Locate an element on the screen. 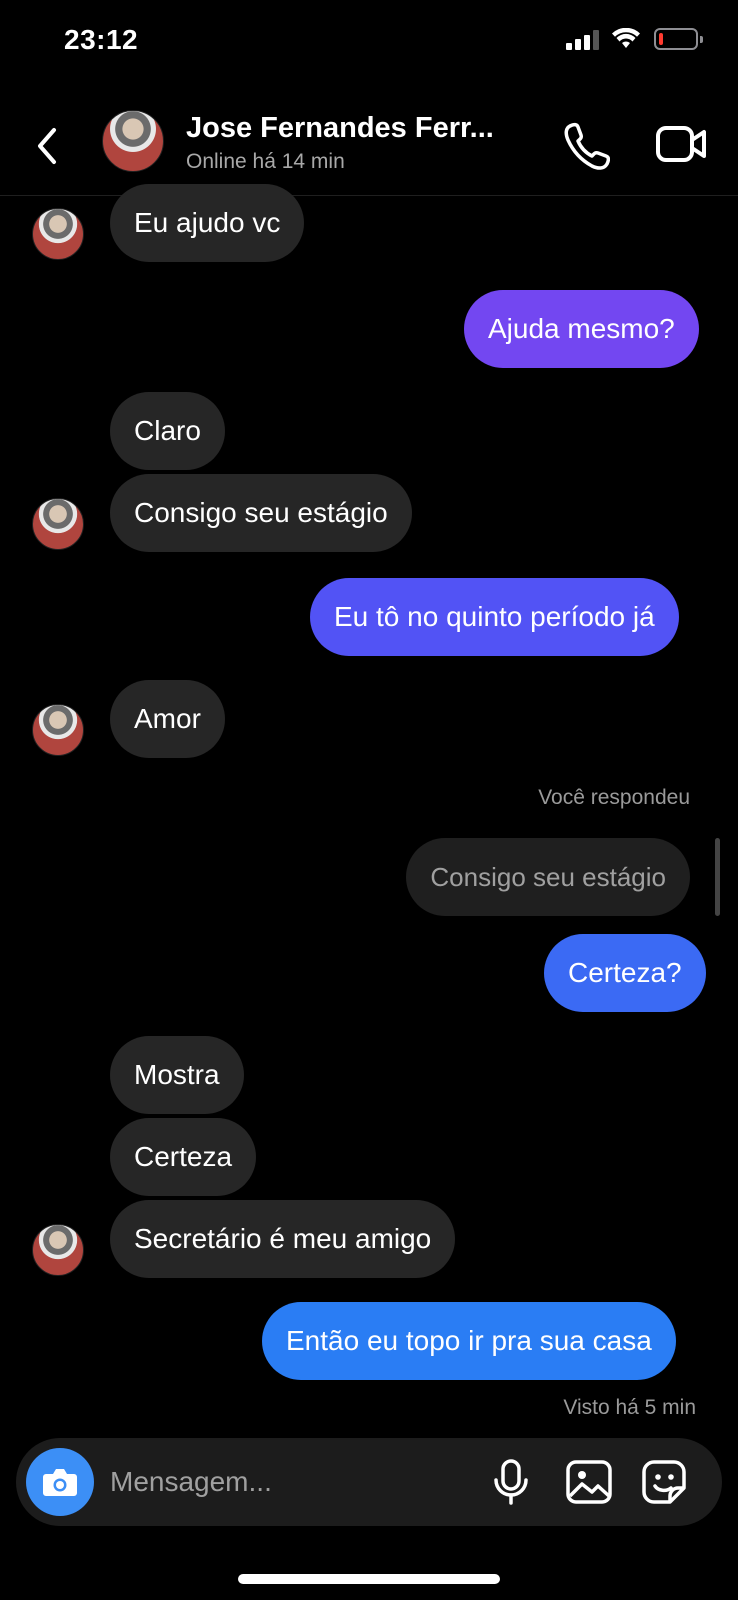 The width and height of the screenshot is (738, 1600). camera-icon is located at coordinates (60, 1482).